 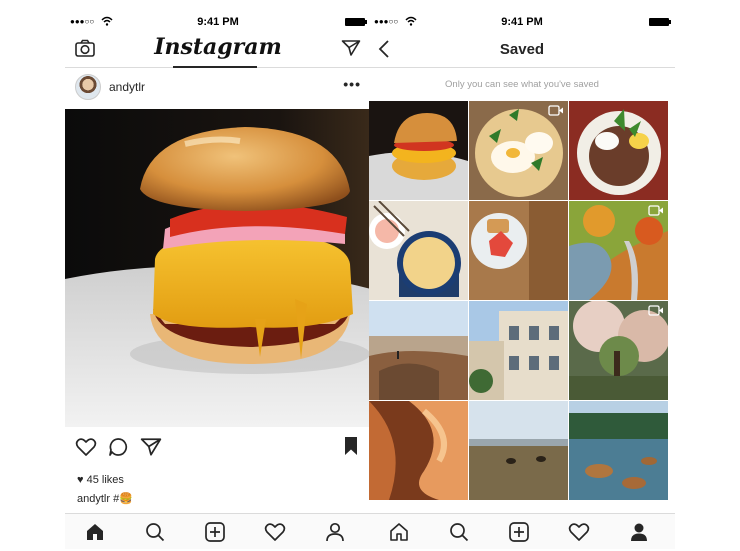 I want to click on share-icon, so click(x=151, y=447).